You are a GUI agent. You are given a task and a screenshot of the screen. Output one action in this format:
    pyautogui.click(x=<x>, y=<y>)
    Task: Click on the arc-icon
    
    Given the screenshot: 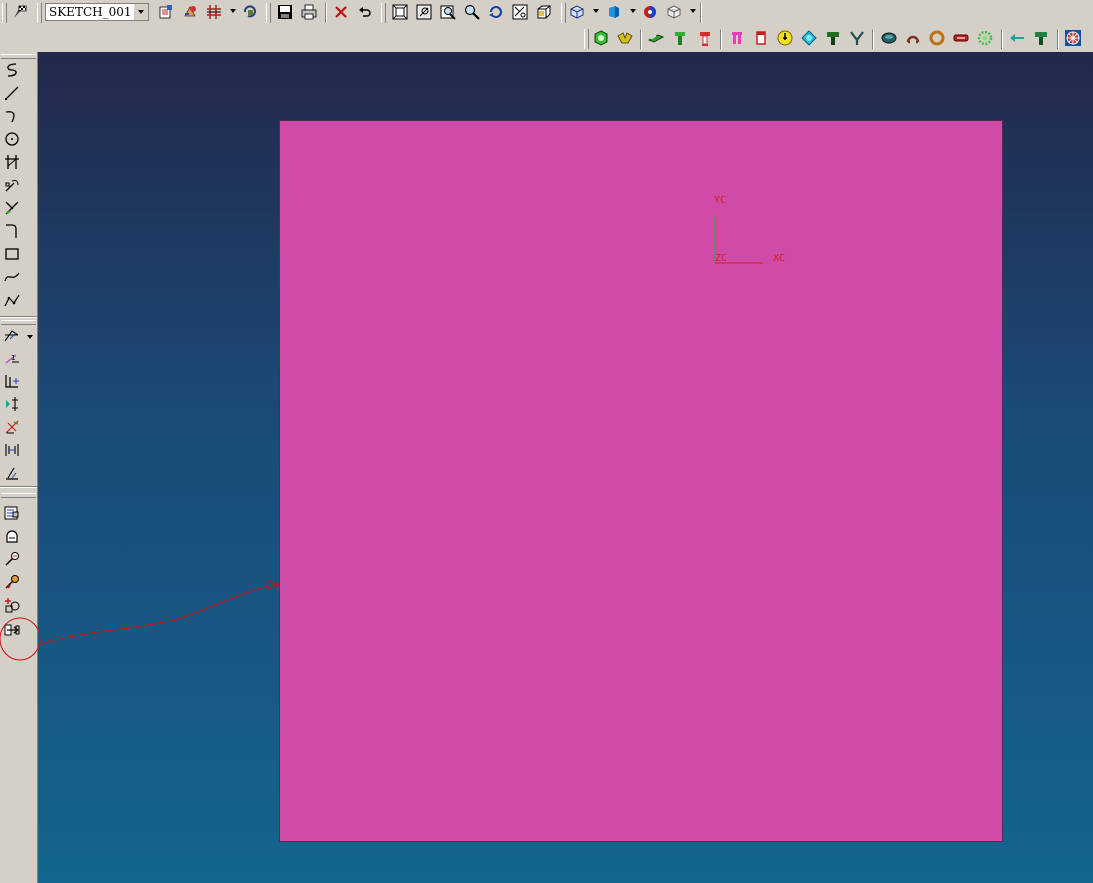 What is the action you would take?
    pyautogui.click(x=12, y=116)
    